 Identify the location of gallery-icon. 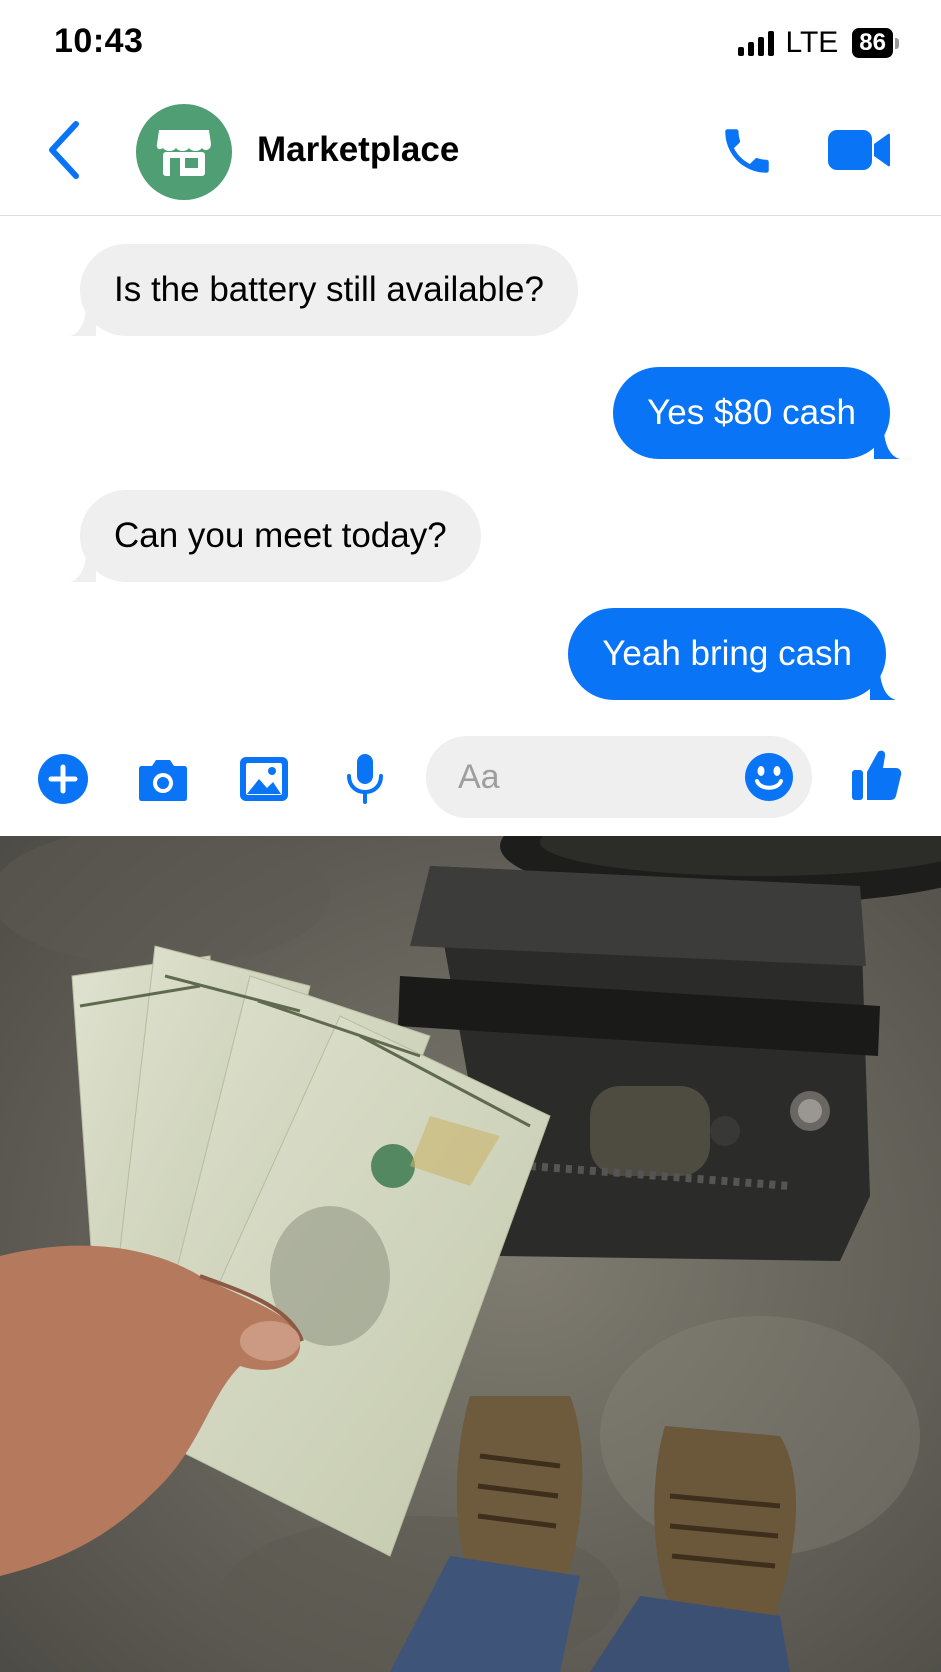
(264, 779).